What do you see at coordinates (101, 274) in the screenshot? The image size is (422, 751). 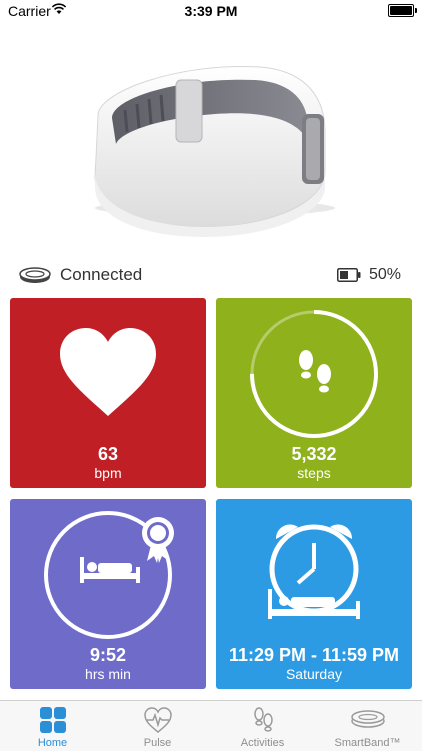 I see `connection-status: Connected` at bounding box center [101, 274].